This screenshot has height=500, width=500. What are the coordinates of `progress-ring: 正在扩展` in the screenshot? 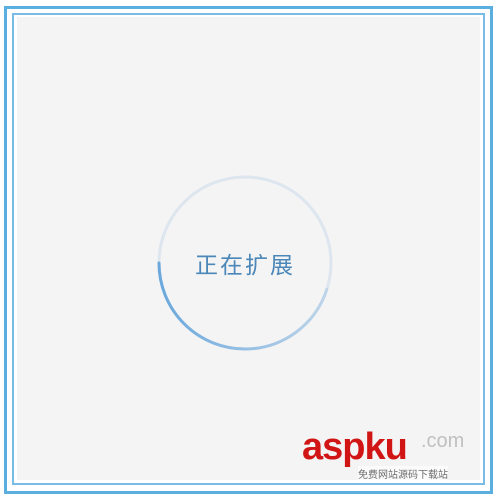 It's located at (245, 263).